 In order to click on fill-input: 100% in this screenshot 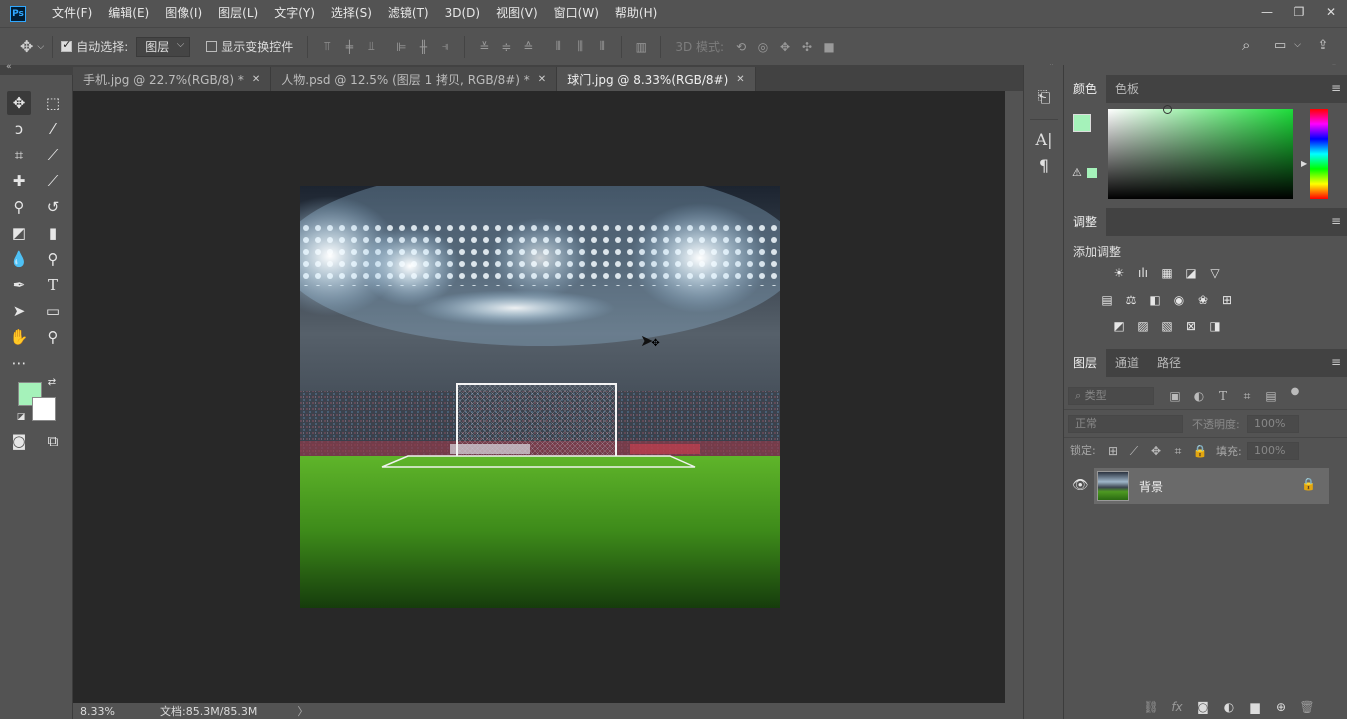, I will do `click(1273, 451)`.